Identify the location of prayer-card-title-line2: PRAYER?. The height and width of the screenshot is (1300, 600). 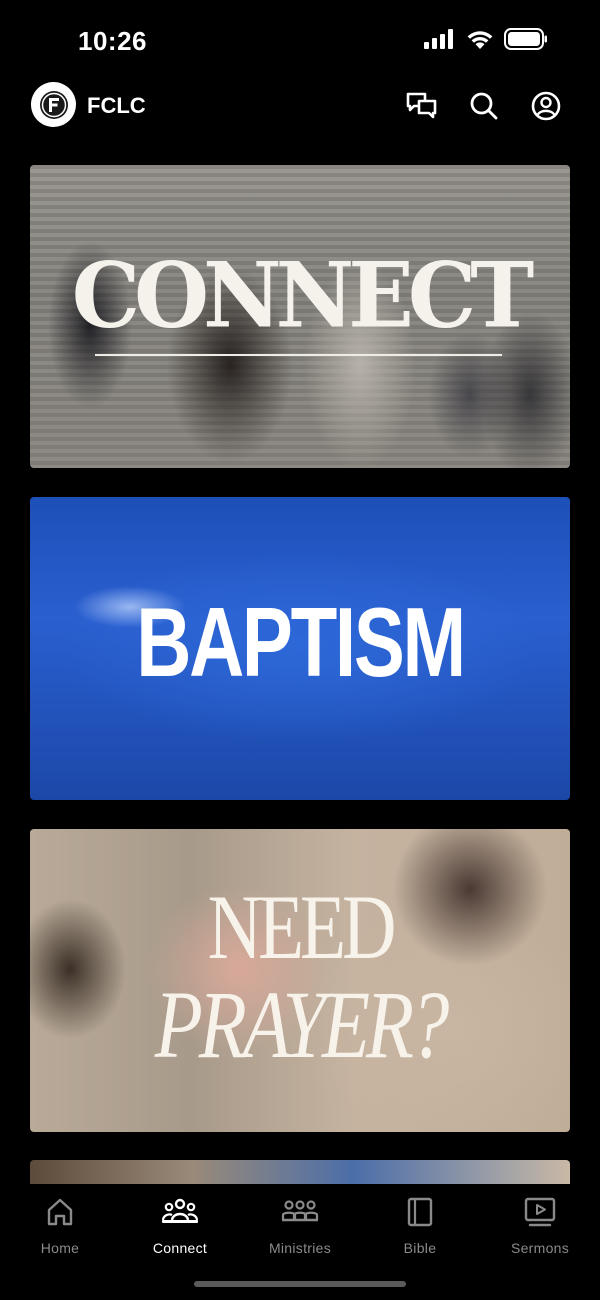
(302, 1024).